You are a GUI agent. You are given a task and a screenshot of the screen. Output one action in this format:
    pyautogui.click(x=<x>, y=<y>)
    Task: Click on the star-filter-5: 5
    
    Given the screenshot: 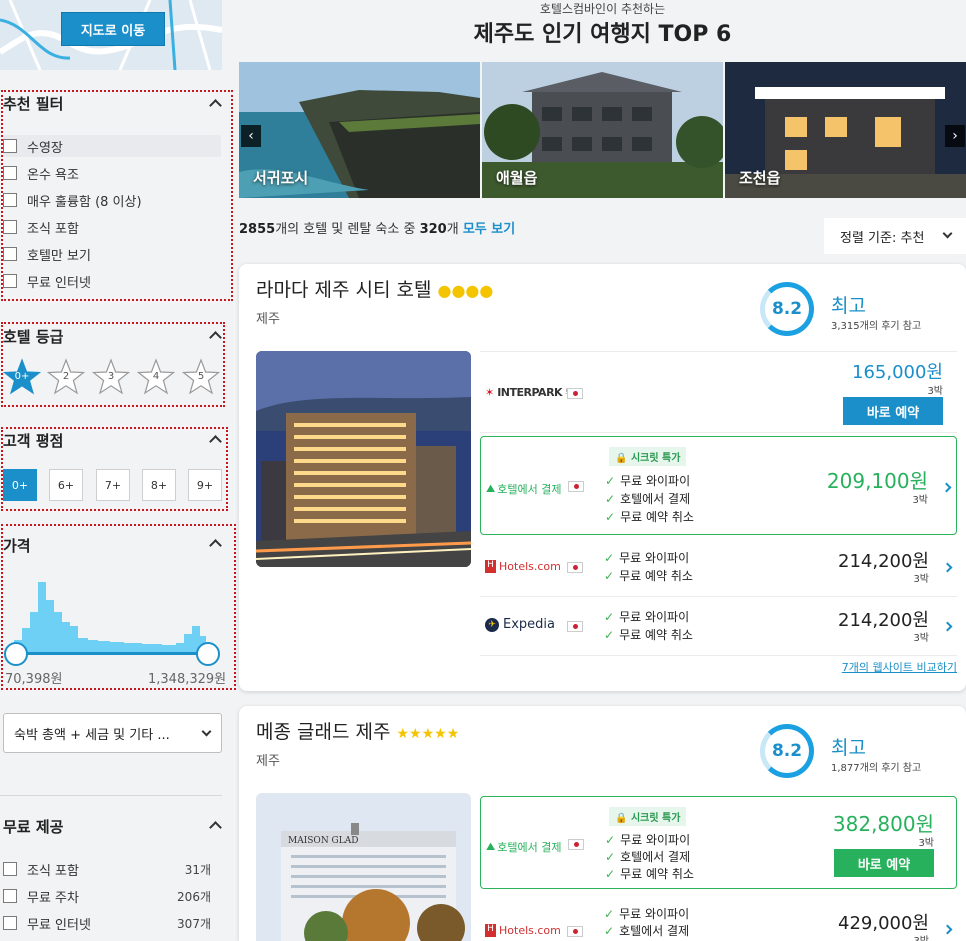 What is the action you would take?
    pyautogui.click(x=201, y=377)
    